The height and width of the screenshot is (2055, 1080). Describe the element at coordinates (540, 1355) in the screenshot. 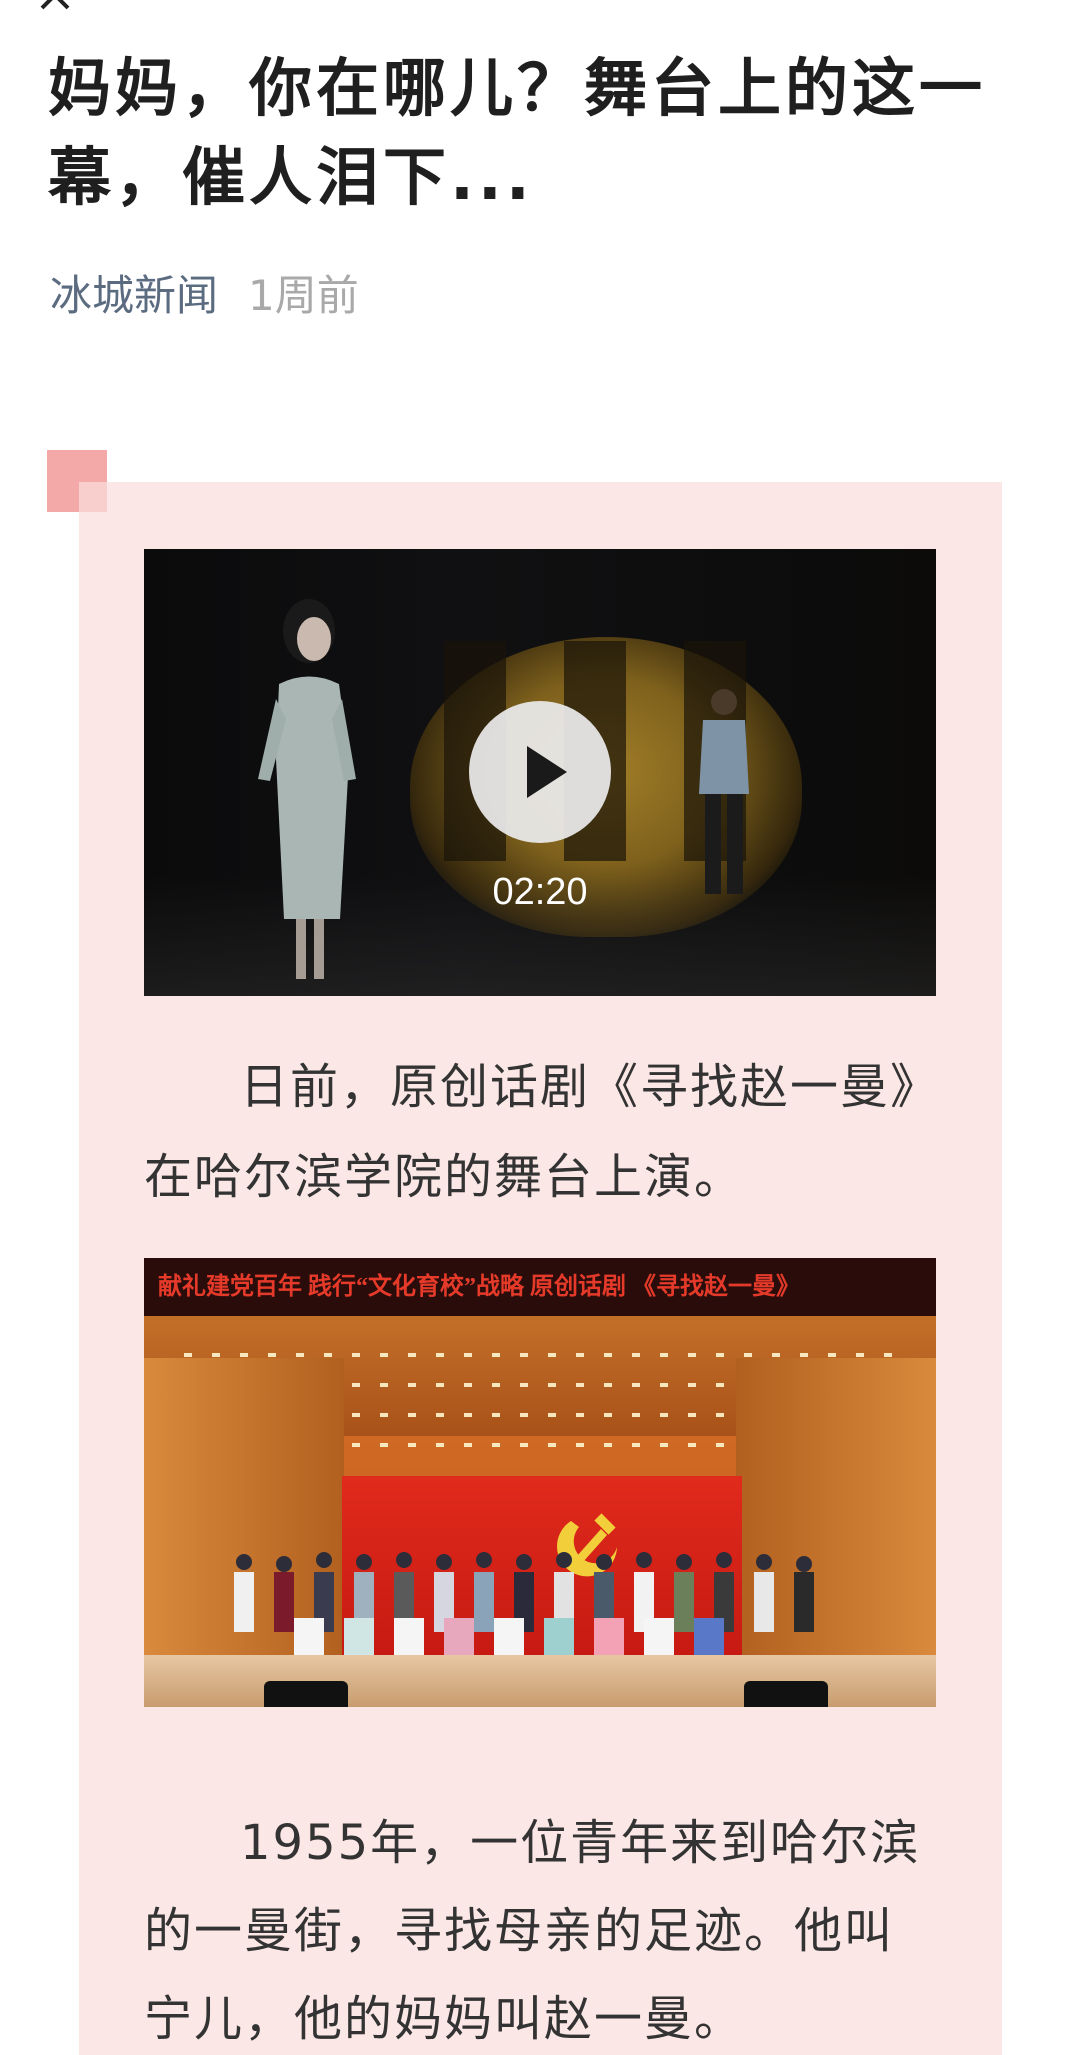

I see `ceiling-lights` at that location.